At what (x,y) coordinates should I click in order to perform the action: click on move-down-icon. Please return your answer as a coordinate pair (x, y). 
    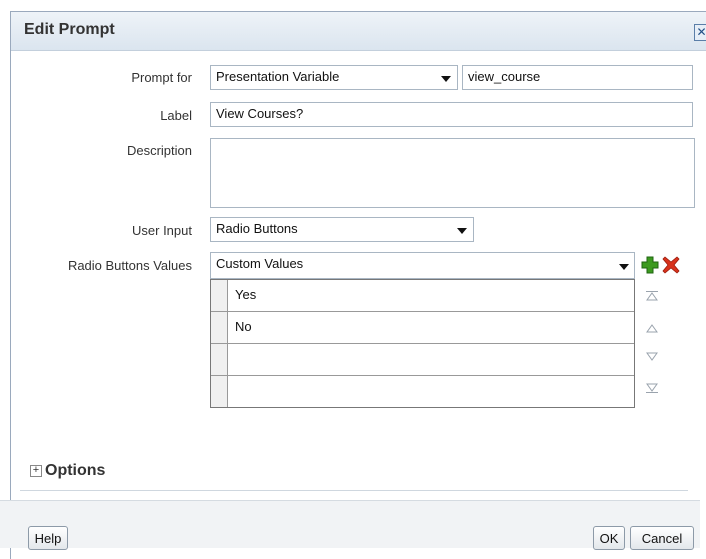
    Looking at the image, I should click on (652, 357).